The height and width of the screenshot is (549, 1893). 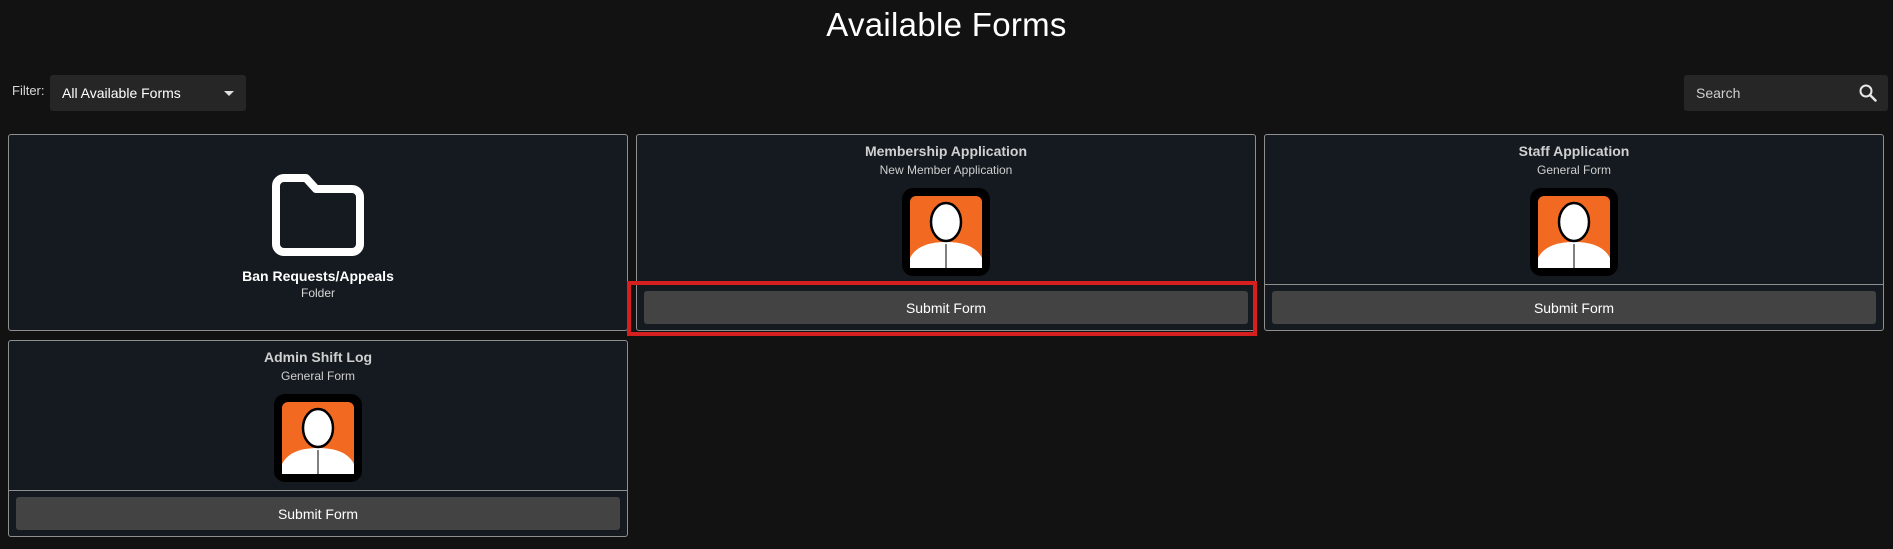 What do you see at coordinates (946, 151) in the screenshot?
I see `form-title: Membership Application` at bounding box center [946, 151].